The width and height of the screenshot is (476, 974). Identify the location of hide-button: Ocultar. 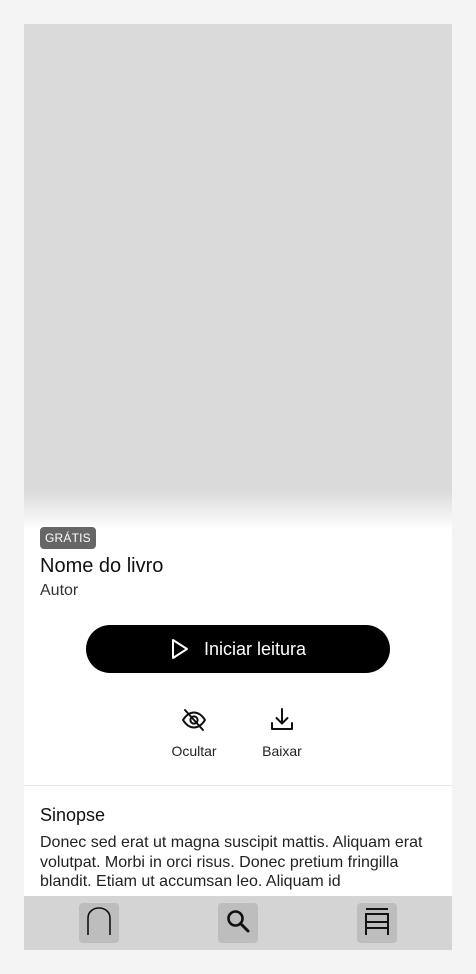
(194, 733).